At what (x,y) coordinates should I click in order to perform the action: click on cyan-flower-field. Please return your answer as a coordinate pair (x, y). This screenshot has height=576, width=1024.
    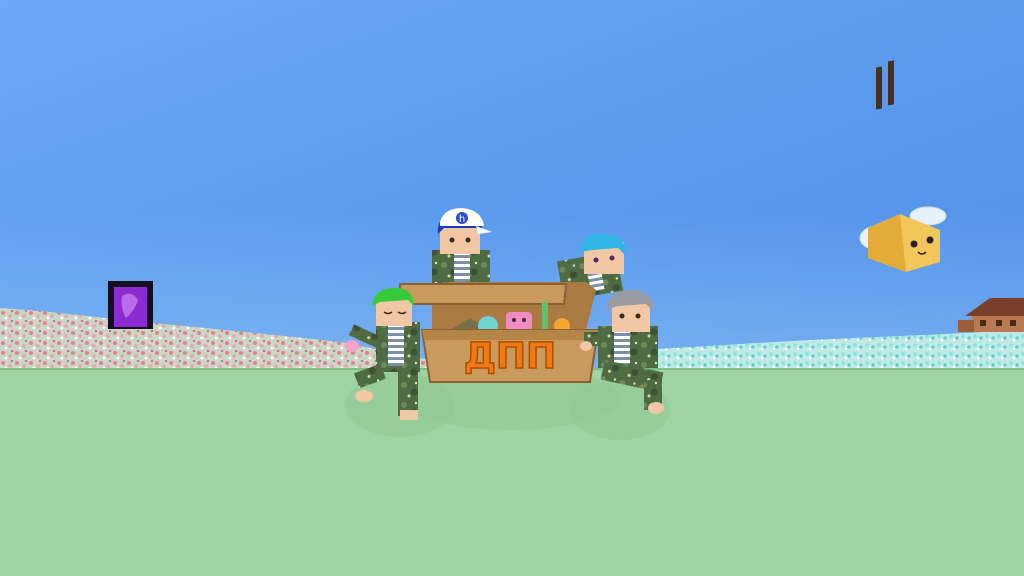
    Looking at the image, I should click on (832, 350).